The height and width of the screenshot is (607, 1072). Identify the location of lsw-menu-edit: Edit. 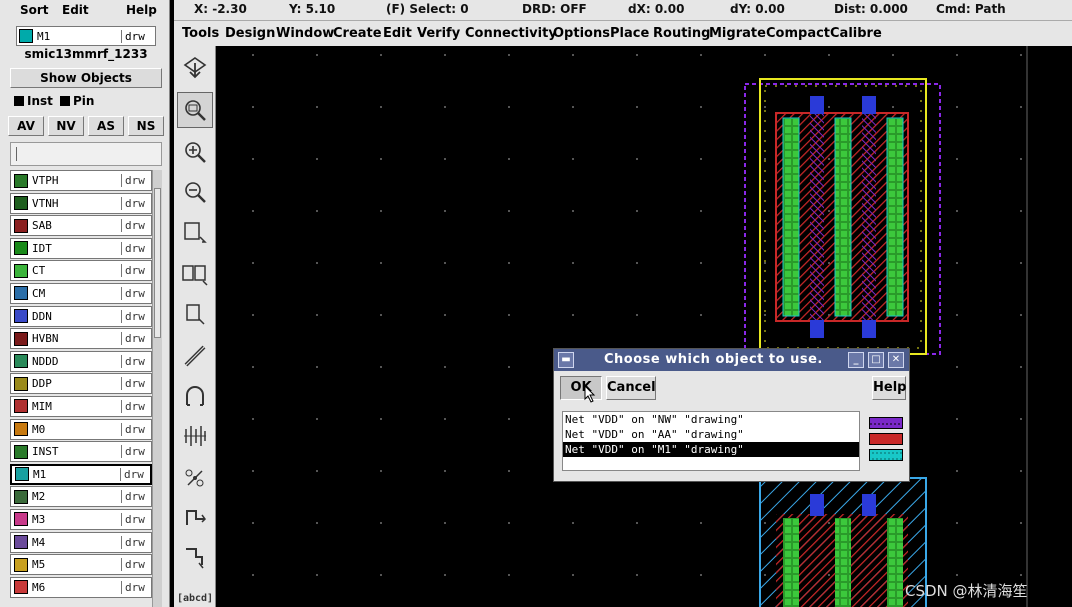
(75, 10).